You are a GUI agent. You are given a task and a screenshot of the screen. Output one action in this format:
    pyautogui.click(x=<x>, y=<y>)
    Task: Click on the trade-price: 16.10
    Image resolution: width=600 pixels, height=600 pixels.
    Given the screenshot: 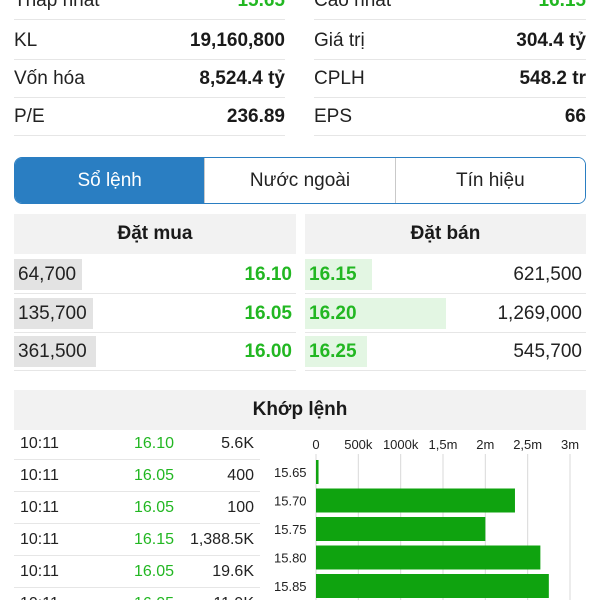 What is the action you would take?
    pyautogui.click(x=153, y=443)
    